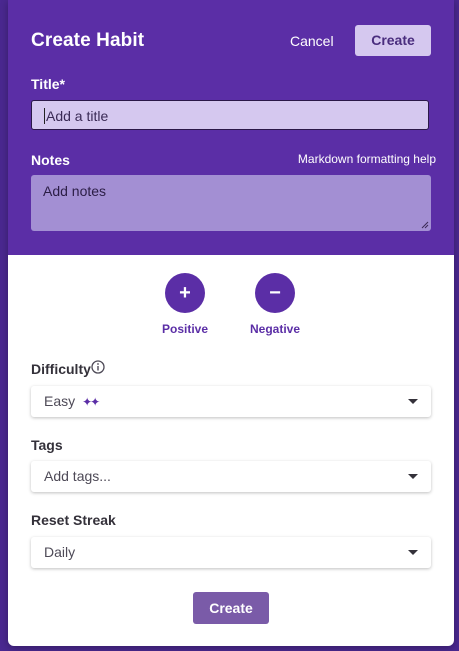 This screenshot has width=459, height=651. What do you see at coordinates (60, 552) in the screenshot?
I see `reset-streak-value: Daily` at bounding box center [60, 552].